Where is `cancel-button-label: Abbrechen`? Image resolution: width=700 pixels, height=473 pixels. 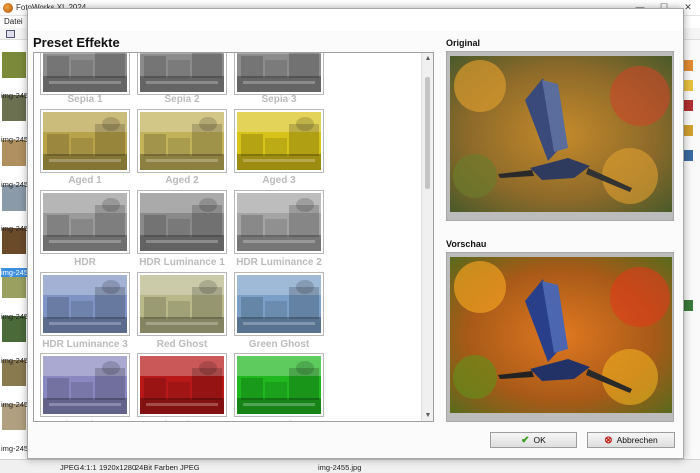
cancel-button-label: Abbrechen is located at coordinates (637, 440).